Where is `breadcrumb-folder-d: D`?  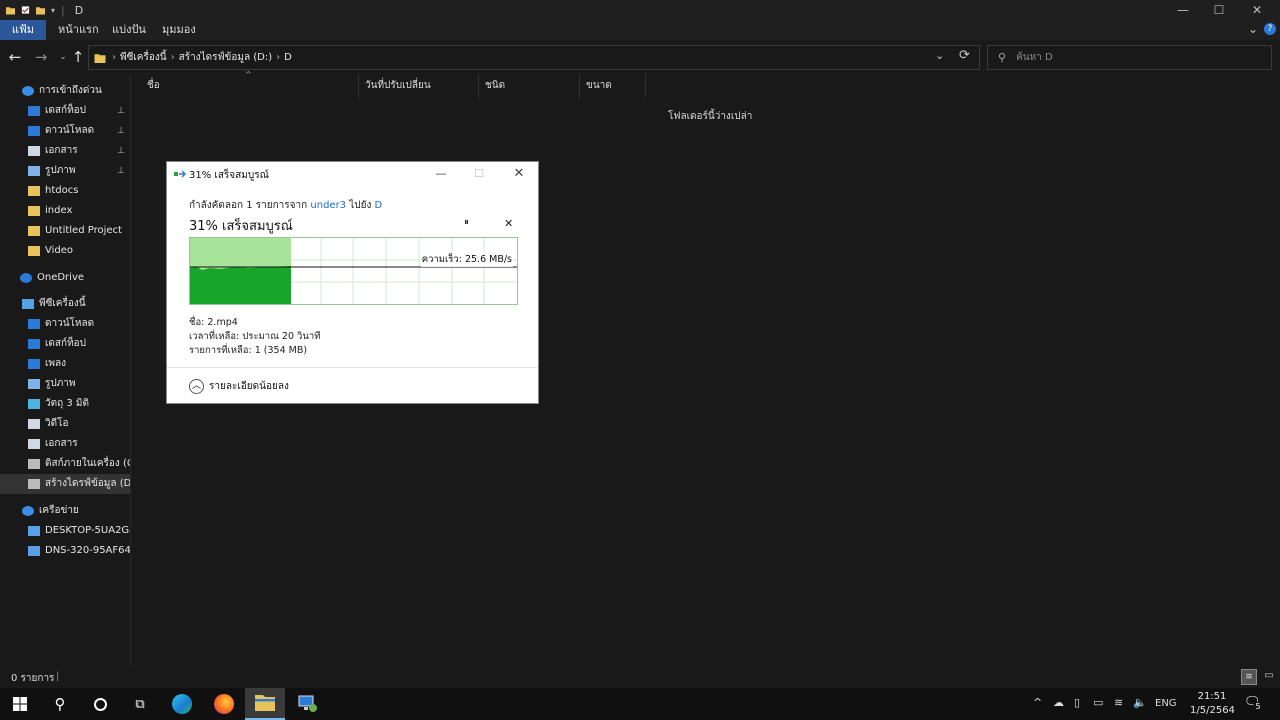 breadcrumb-folder-d: D is located at coordinates (288, 57).